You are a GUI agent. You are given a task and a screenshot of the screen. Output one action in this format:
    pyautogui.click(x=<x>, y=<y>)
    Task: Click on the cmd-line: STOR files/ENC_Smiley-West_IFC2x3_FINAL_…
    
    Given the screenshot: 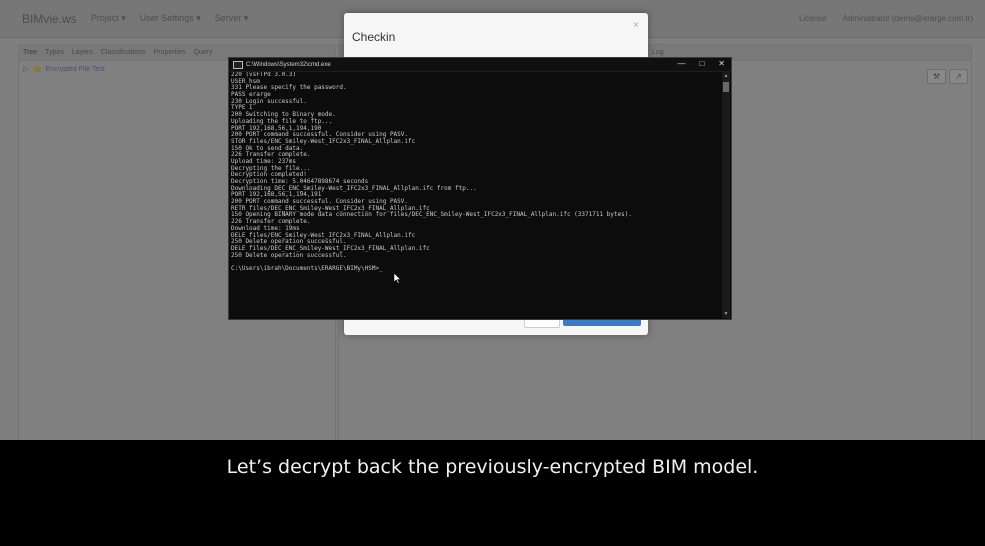 What is the action you would take?
    pyautogui.click(x=323, y=141)
    